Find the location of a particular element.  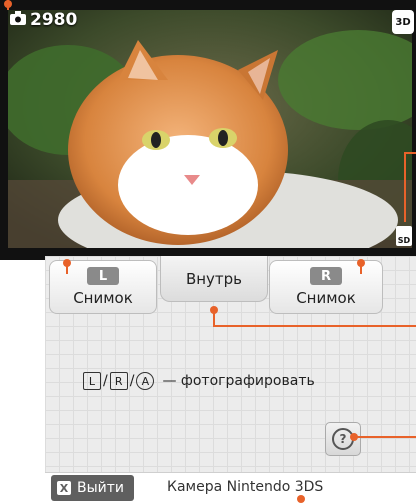

l-button-icon: L is located at coordinates (92, 381).